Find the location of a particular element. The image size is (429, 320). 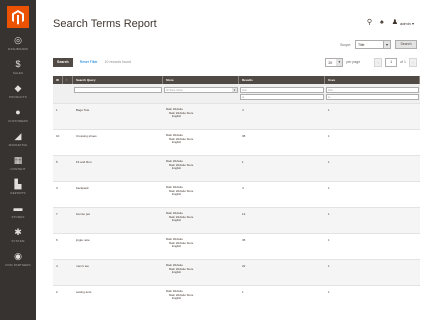

records-count: 10 records found is located at coordinates (117, 62).